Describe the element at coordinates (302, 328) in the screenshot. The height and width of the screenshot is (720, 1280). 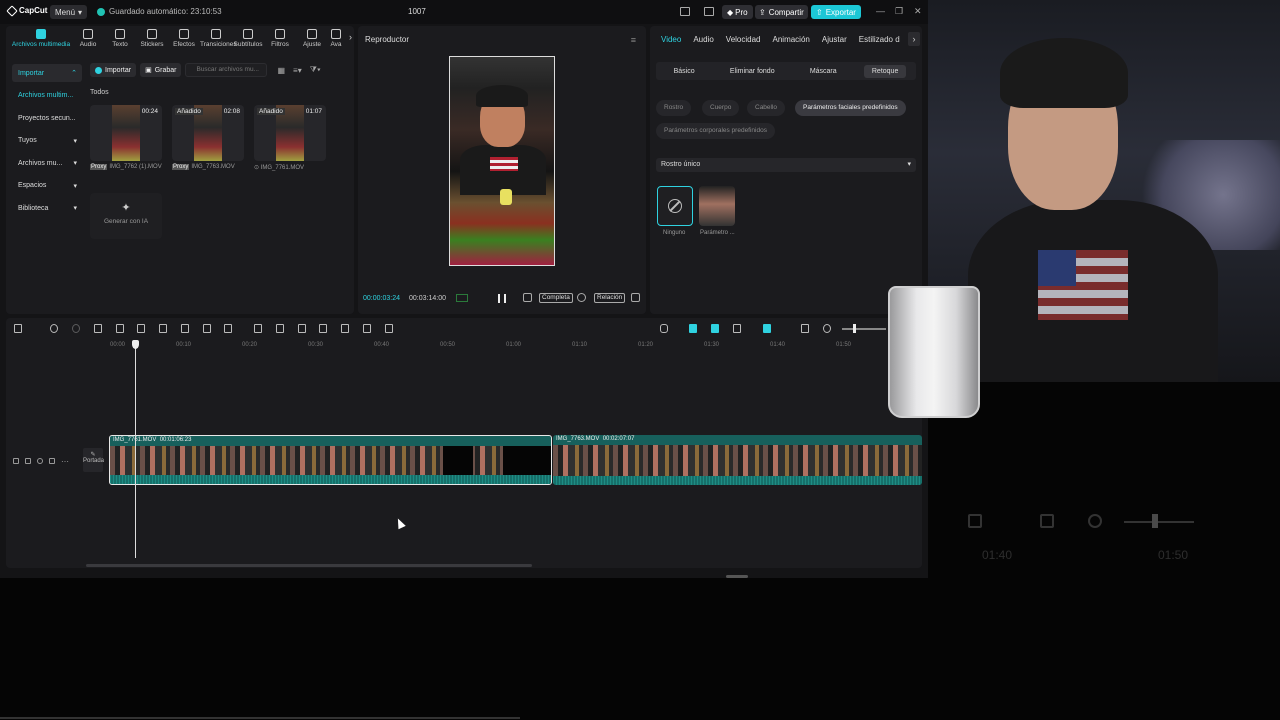
I see `ai-icon` at that location.